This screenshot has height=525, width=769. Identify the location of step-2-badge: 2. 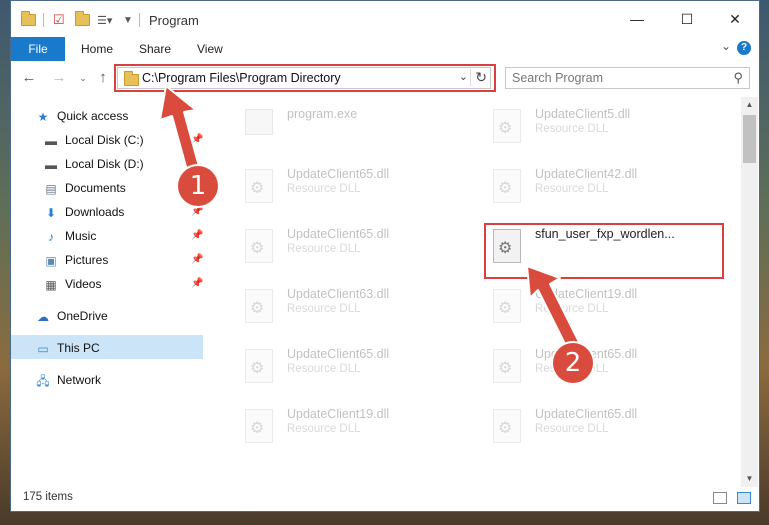
(573, 363).